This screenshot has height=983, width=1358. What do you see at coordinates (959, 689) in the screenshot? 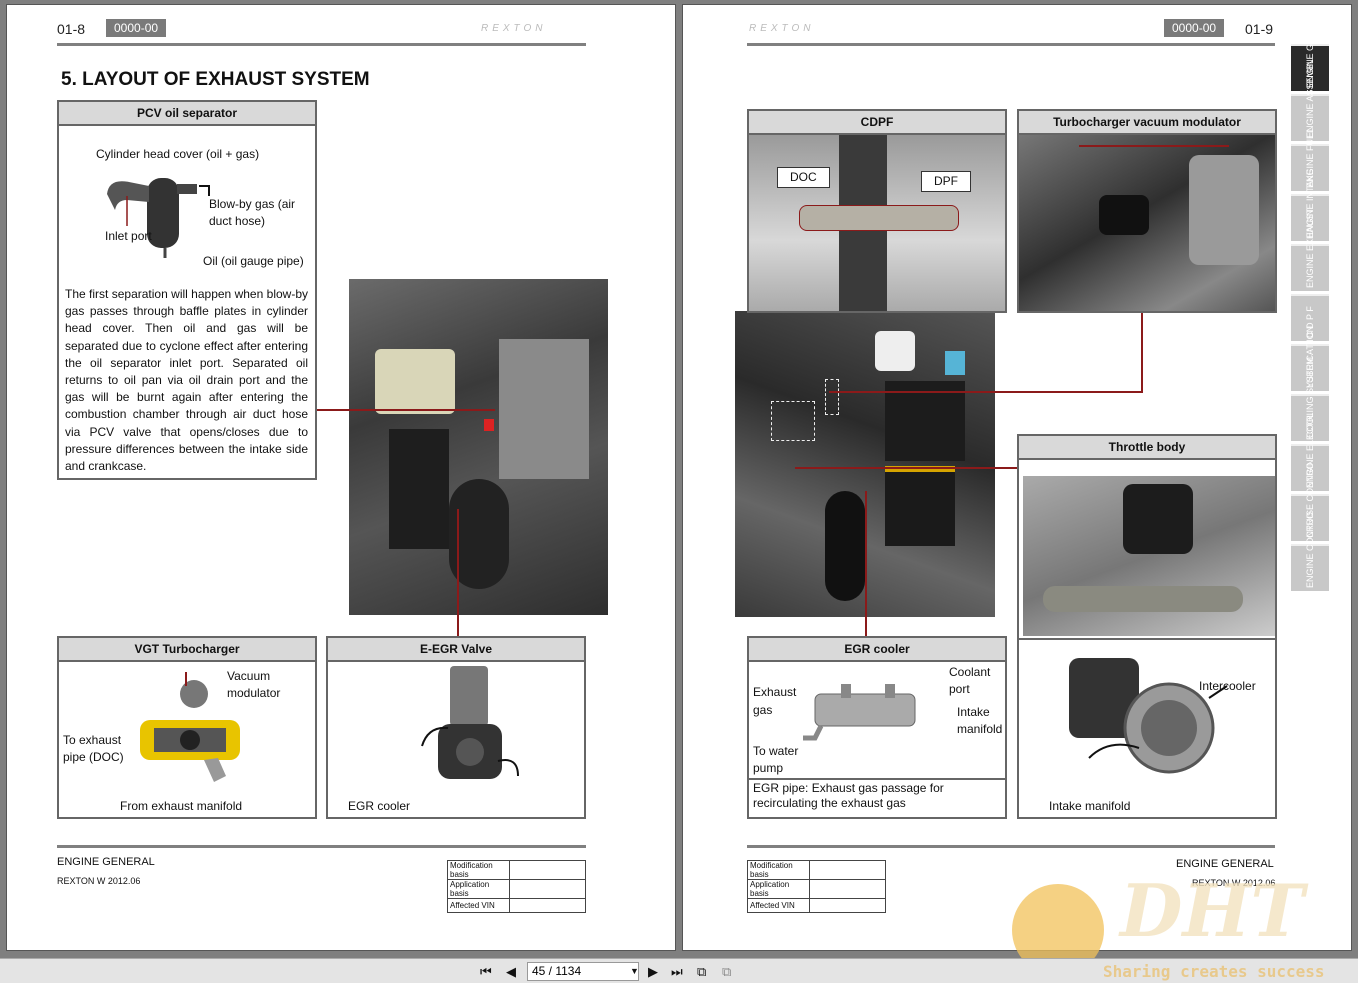
I see `label-coolant-2: port` at bounding box center [959, 689].